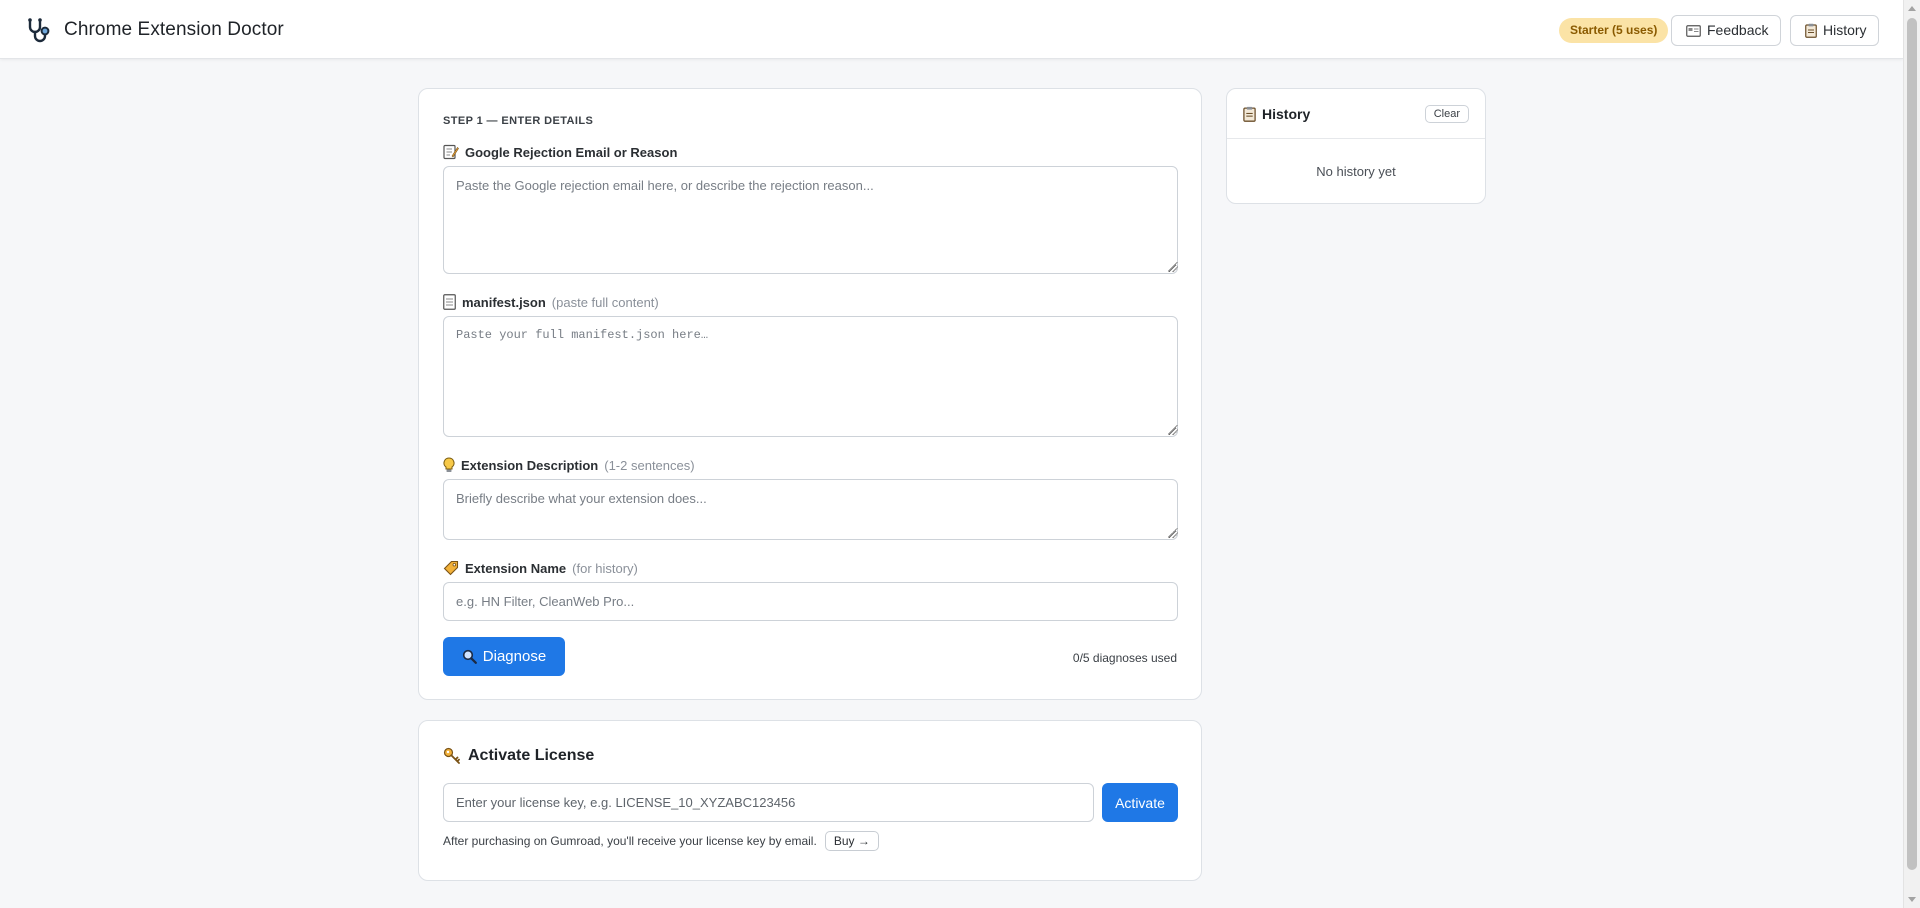 The height and width of the screenshot is (908, 1920). I want to click on manifest-label-text: manifest.json, so click(504, 302).